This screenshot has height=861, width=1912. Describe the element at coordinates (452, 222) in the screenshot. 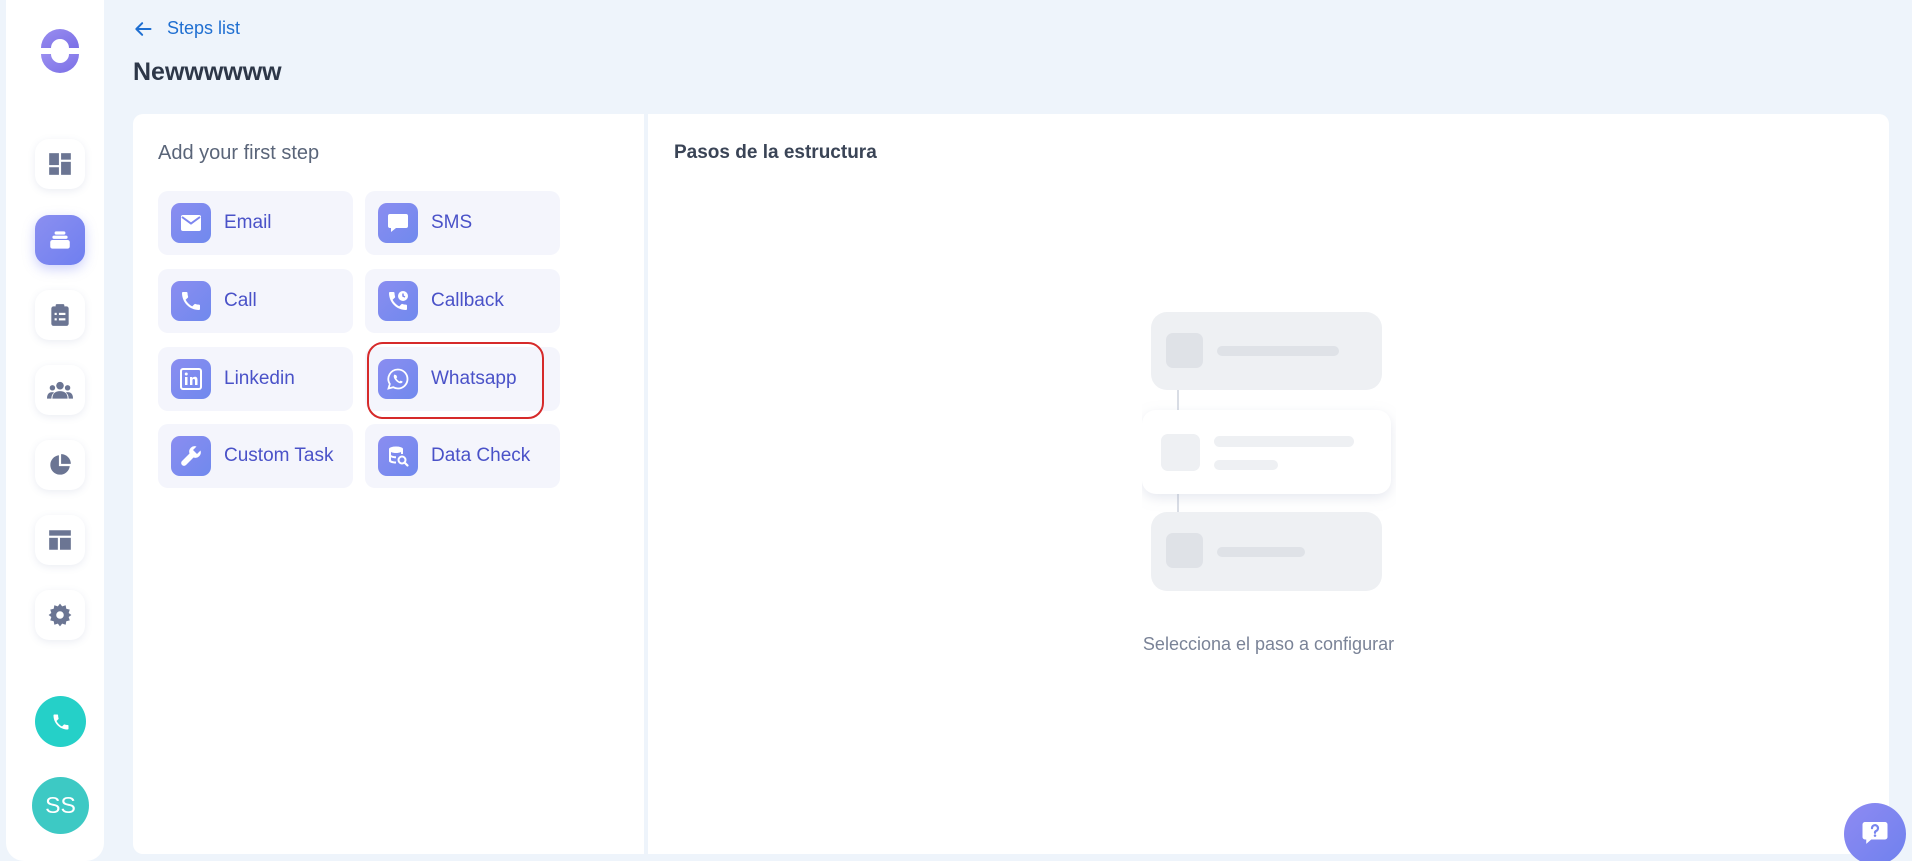

I see `step-label: SMS` at that location.